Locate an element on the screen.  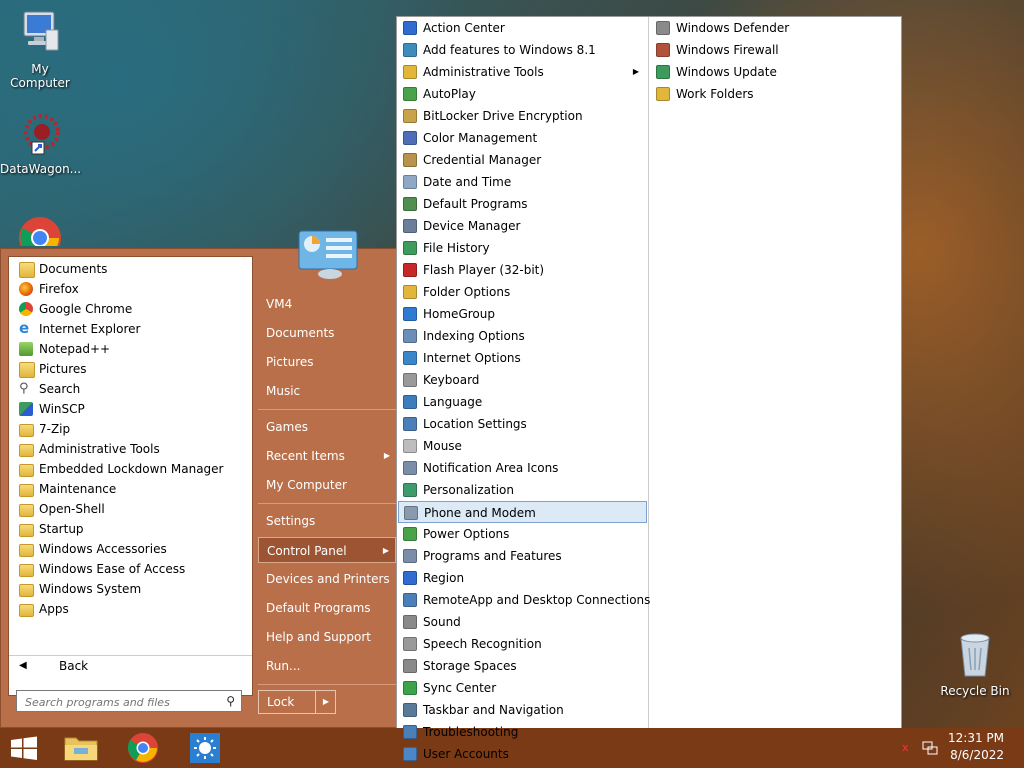
program-startup: Startup is located at coordinates (130, 529).